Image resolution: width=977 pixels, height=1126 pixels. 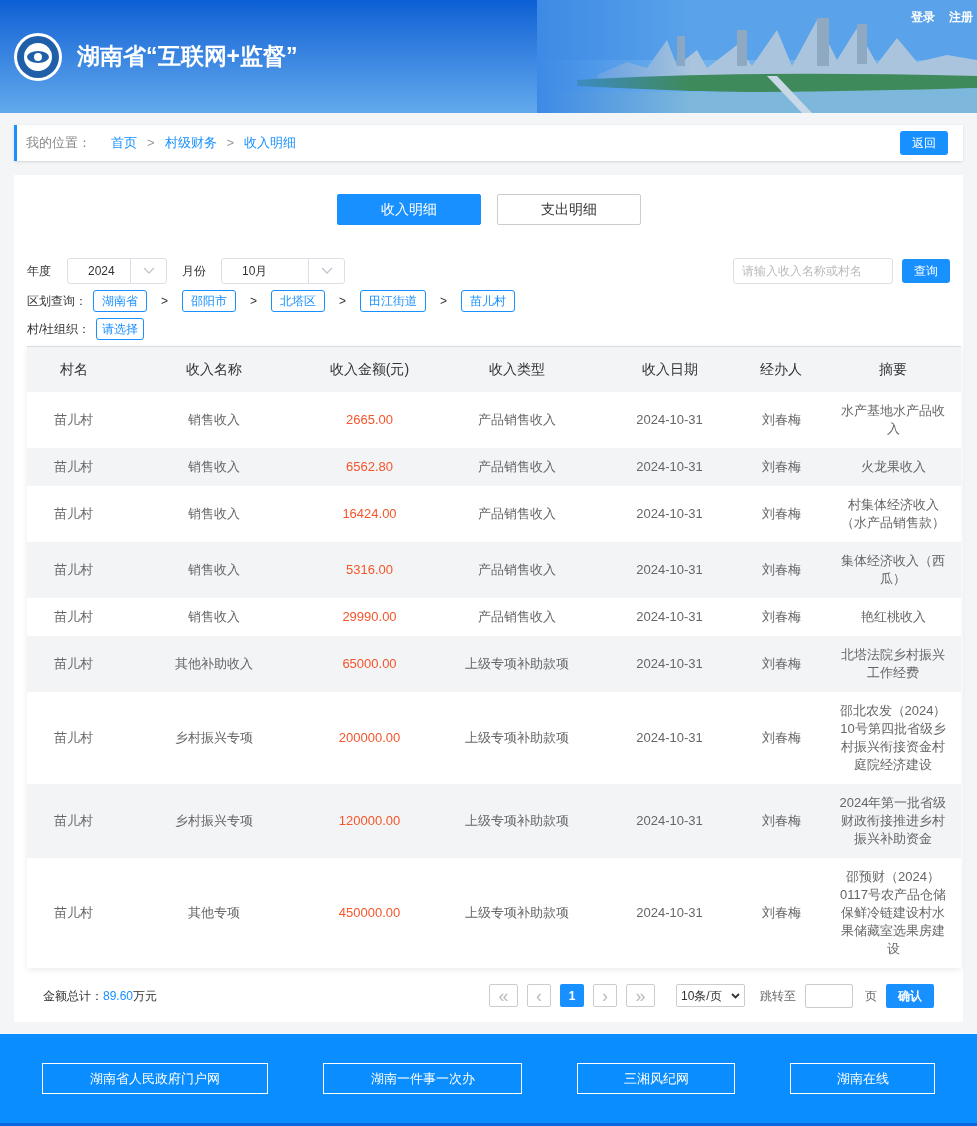 I want to click on table-cell: 2665.00, so click(x=369, y=419).